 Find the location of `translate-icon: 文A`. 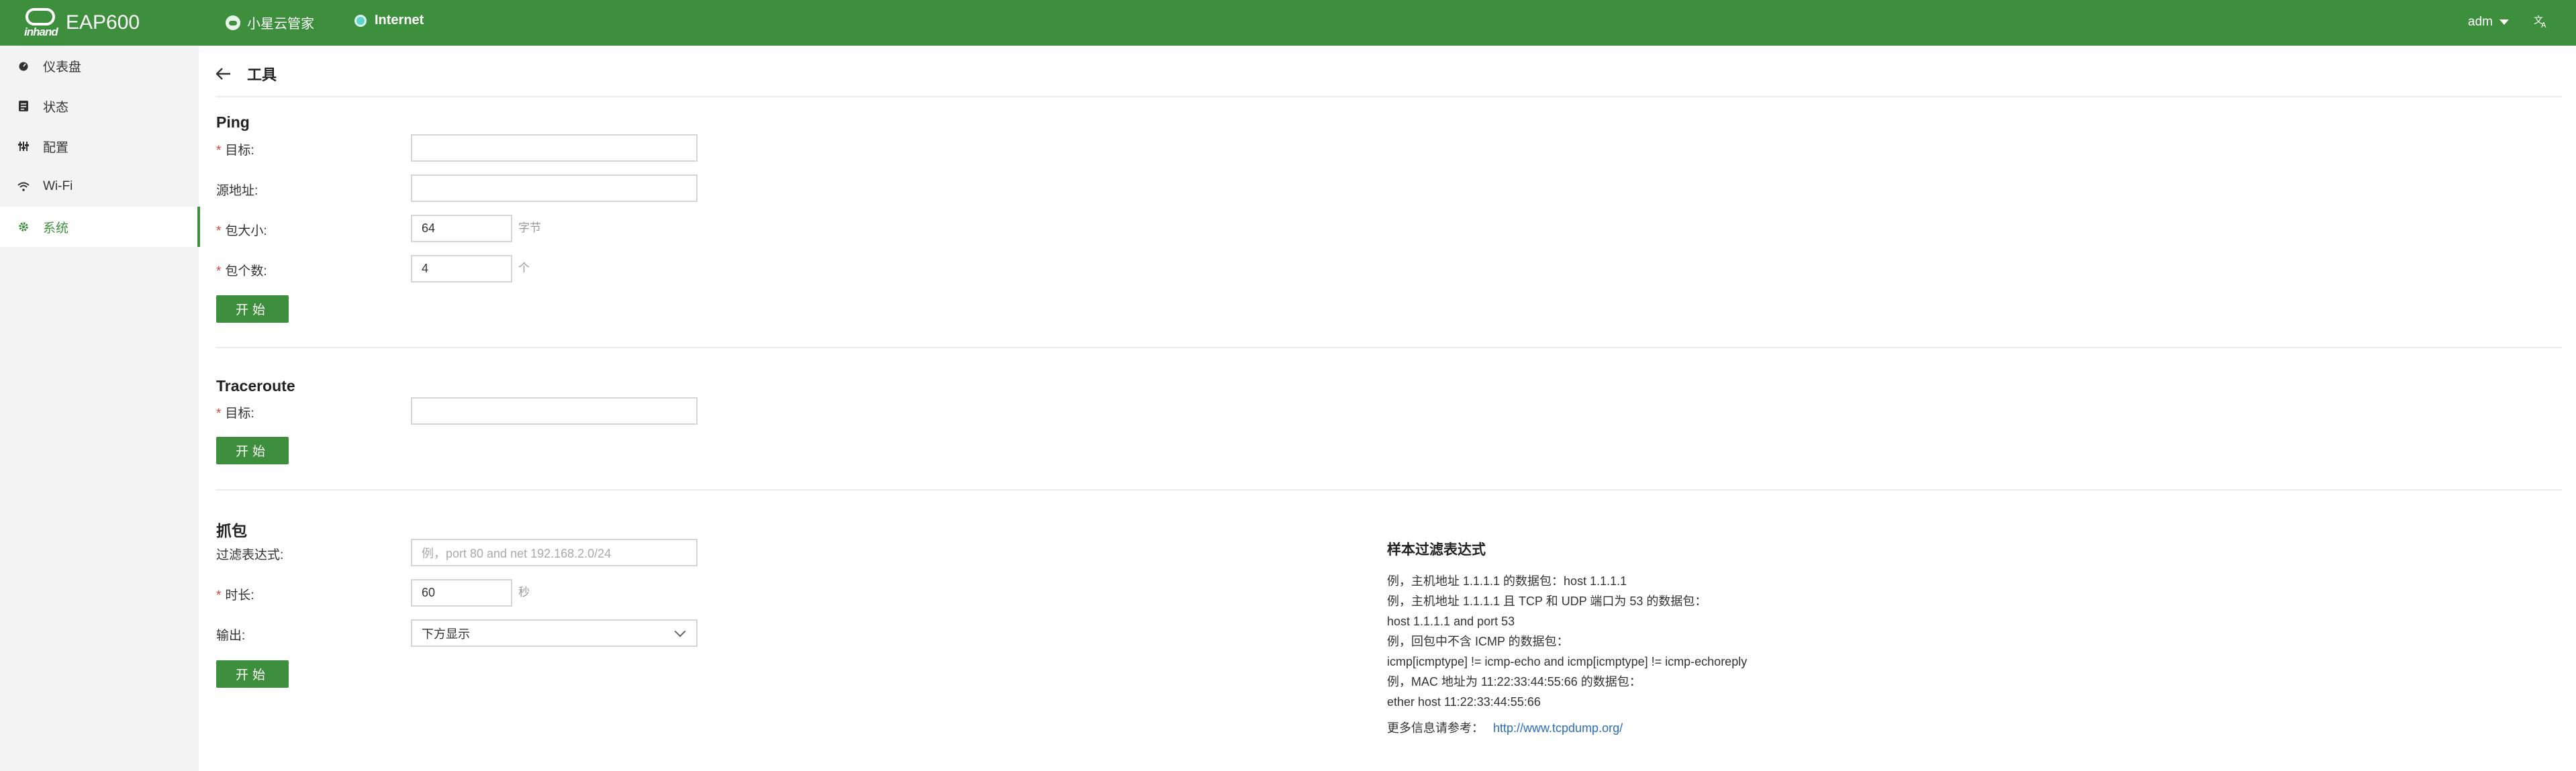

translate-icon: 文A is located at coordinates (2541, 22).